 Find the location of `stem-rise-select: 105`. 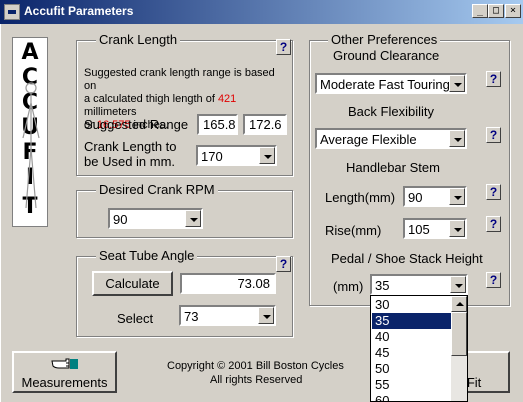

stem-rise-select: 105 is located at coordinates (435, 228).